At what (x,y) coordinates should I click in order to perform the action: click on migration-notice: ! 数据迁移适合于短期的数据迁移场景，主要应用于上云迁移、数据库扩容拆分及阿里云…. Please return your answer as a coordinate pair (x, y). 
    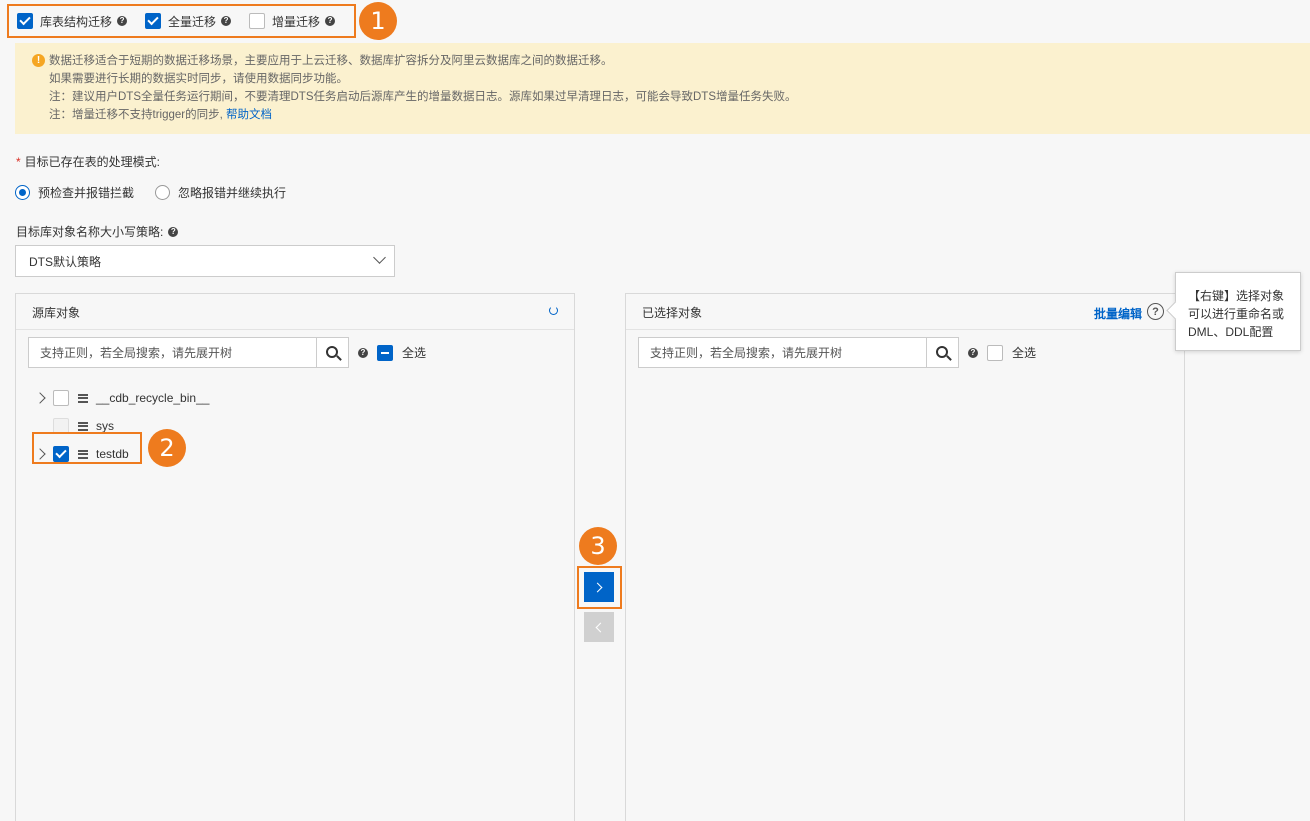
    Looking at the image, I should click on (662, 88).